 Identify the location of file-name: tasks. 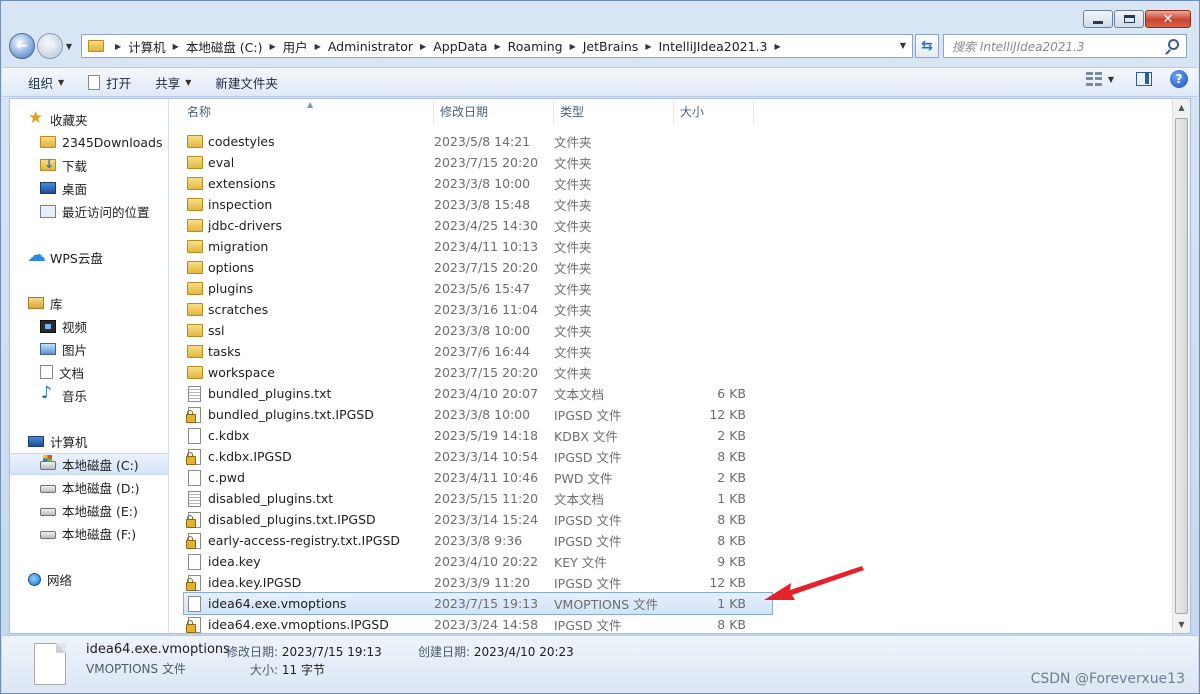
(224, 351).